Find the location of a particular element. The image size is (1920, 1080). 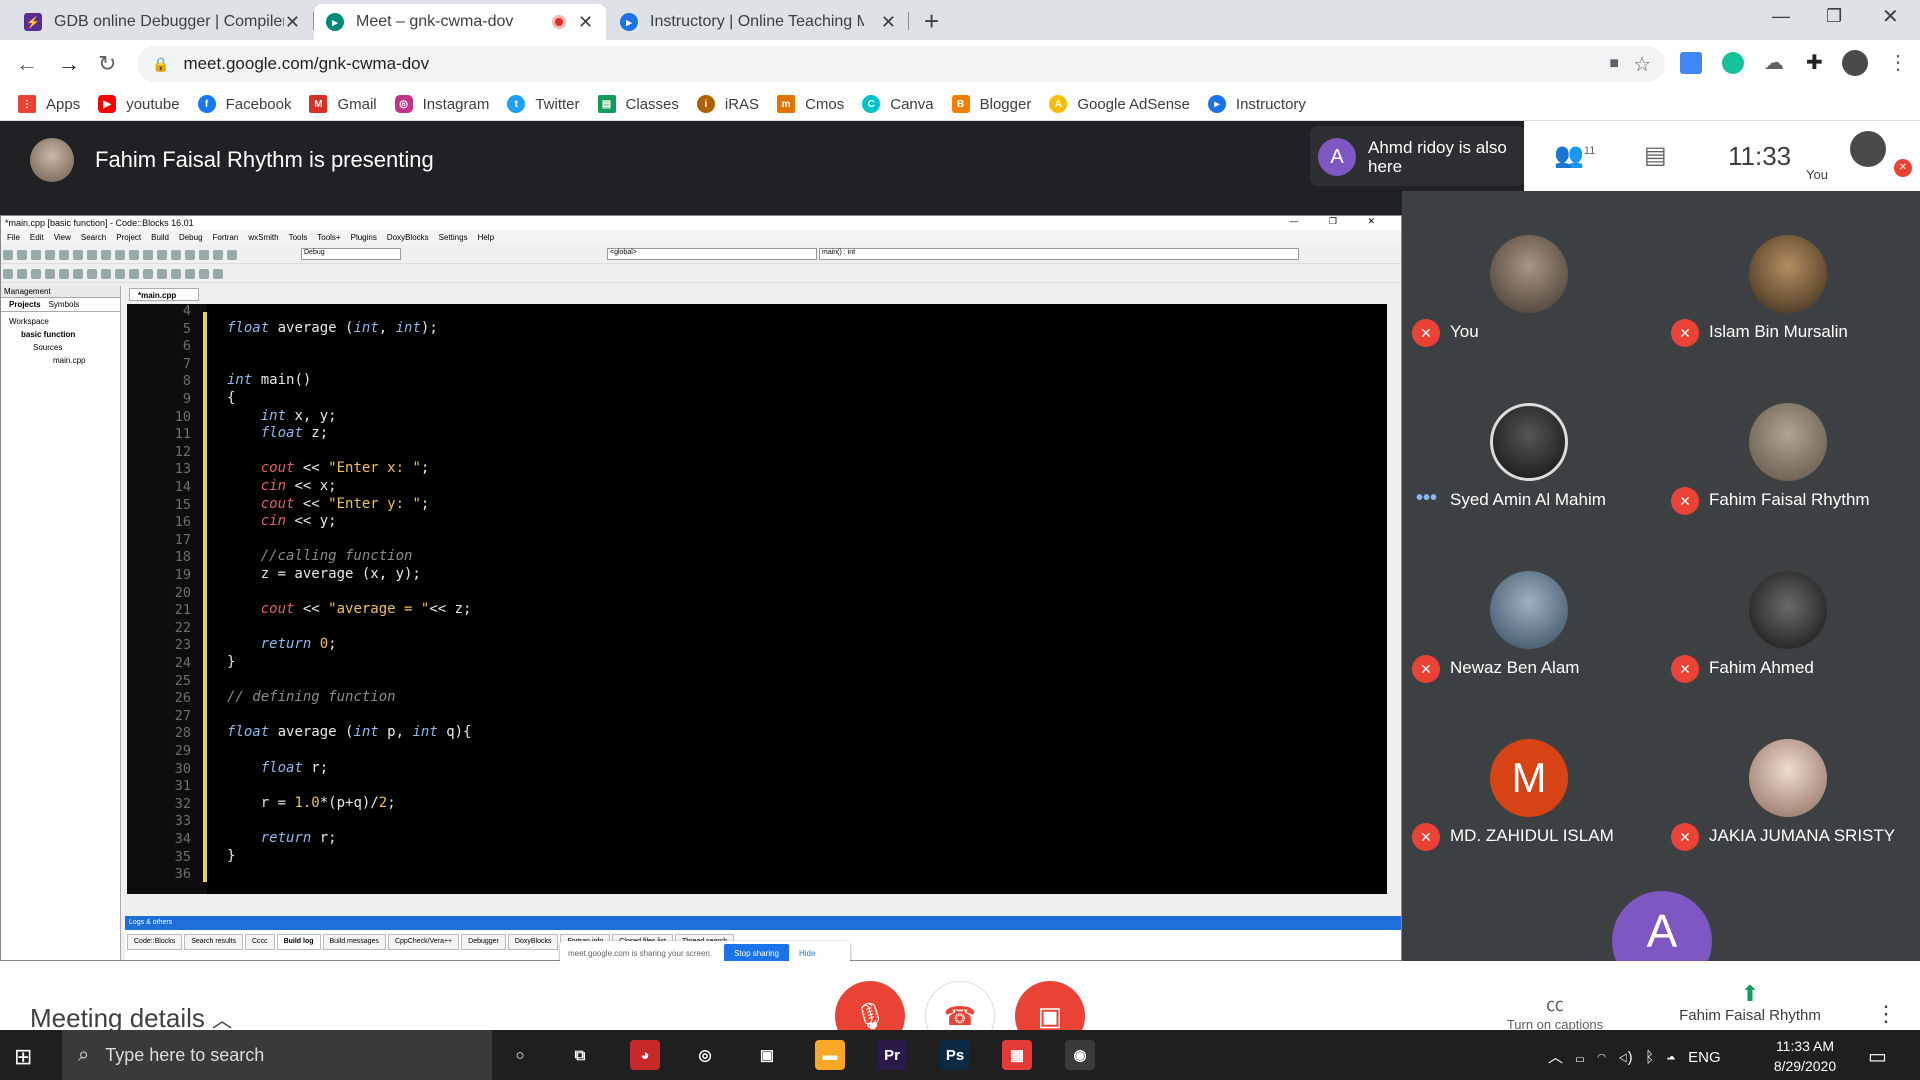

more-options-icon: ⋮ is located at coordinates (1886, 1014).